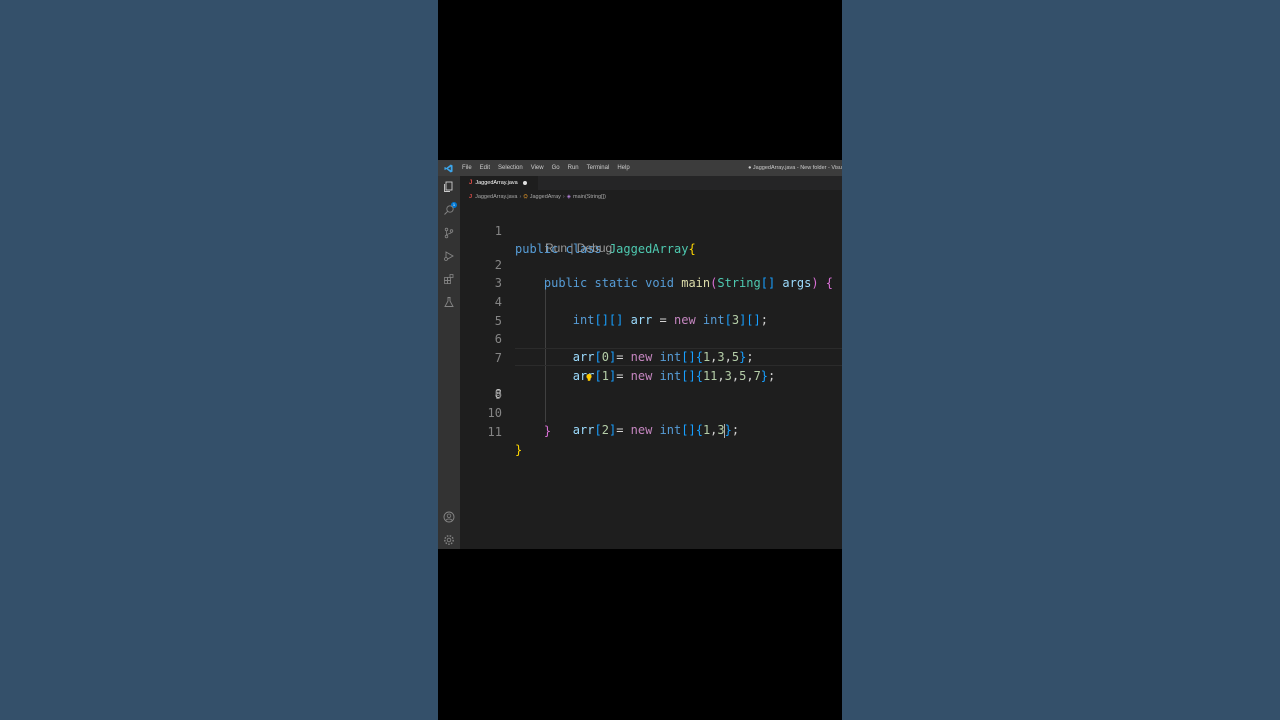  What do you see at coordinates (496, 183) in the screenshot?
I see `tab-label: JaggedArray.java` at bounding box center [496, 183].